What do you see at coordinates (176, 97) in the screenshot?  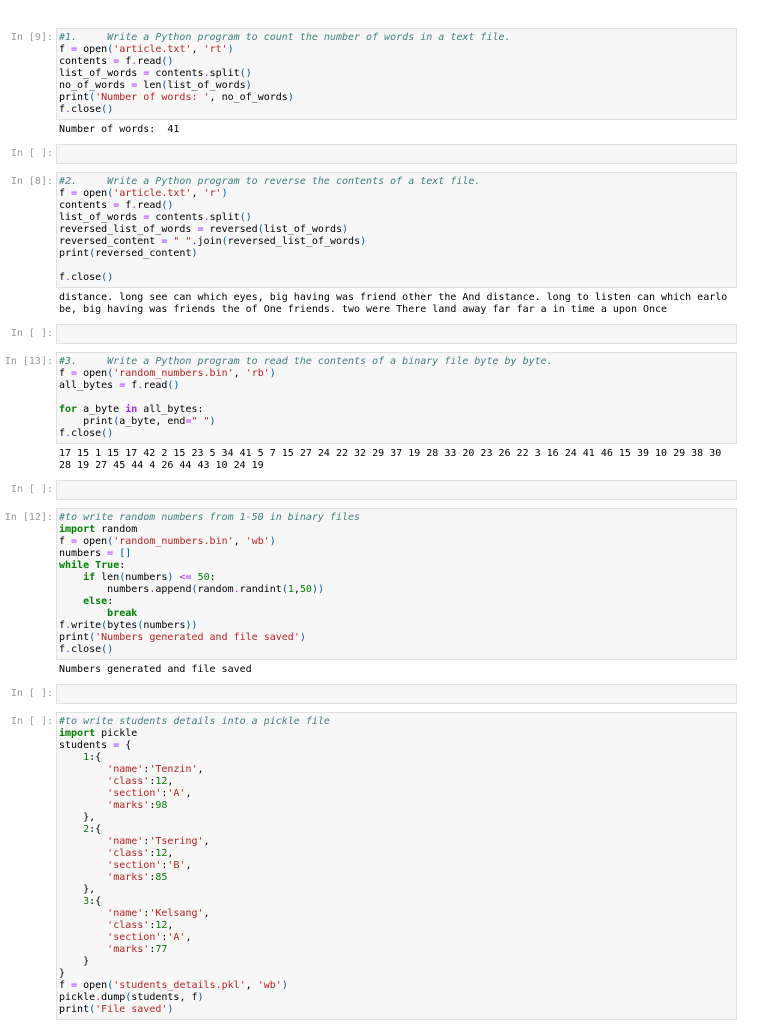 I see `code-line: print('Number of words: ', no_of_words)` at bounding box center [176, 97].